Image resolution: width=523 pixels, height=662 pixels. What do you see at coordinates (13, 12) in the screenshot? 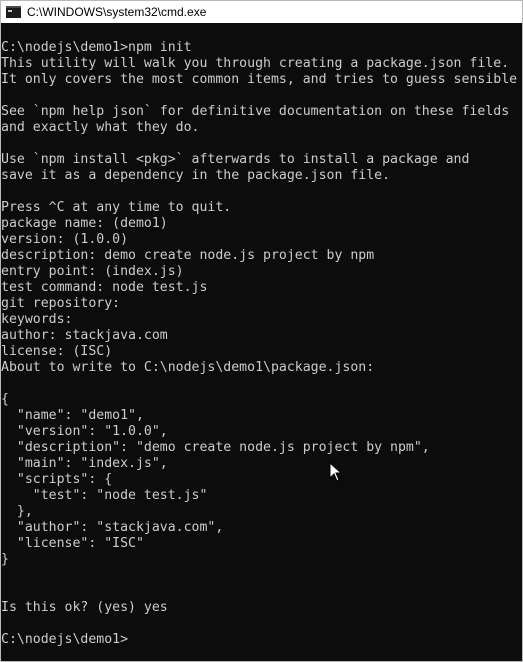
I see `cmd-icon` at bounding box center [13, 12].